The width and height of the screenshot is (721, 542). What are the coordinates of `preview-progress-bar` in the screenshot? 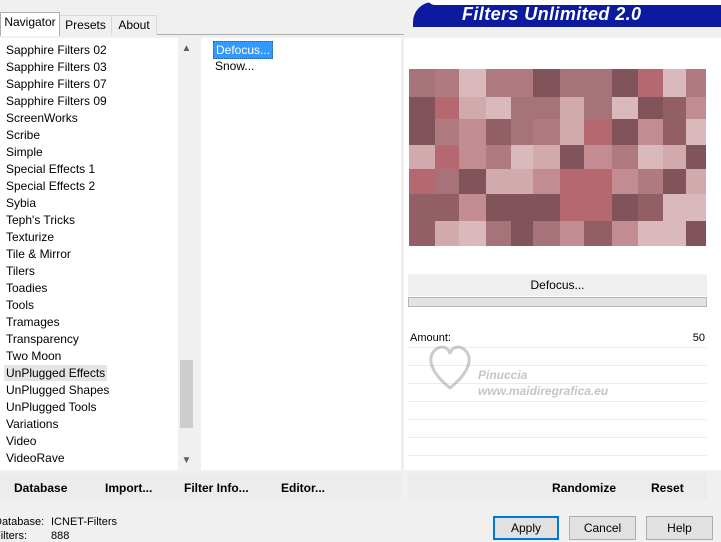 It's located at (557, 302).